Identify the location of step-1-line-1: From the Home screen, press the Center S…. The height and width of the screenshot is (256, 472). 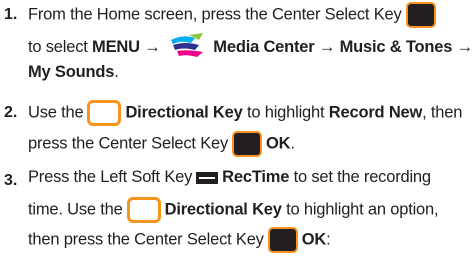
(234, 15).